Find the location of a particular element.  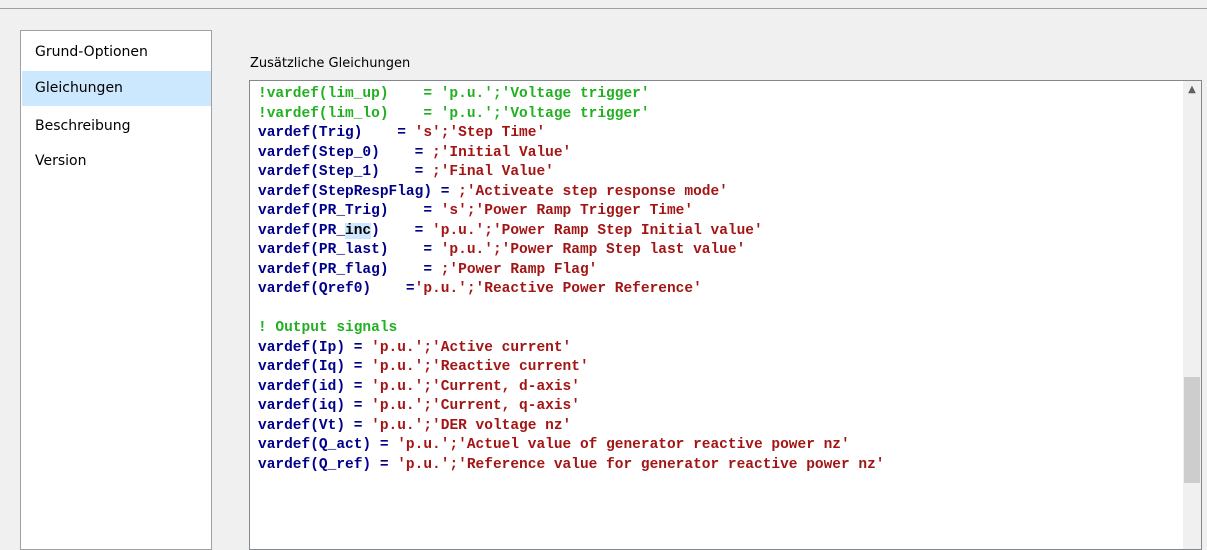

selected-text: inc is located at coordinates (358, 230).